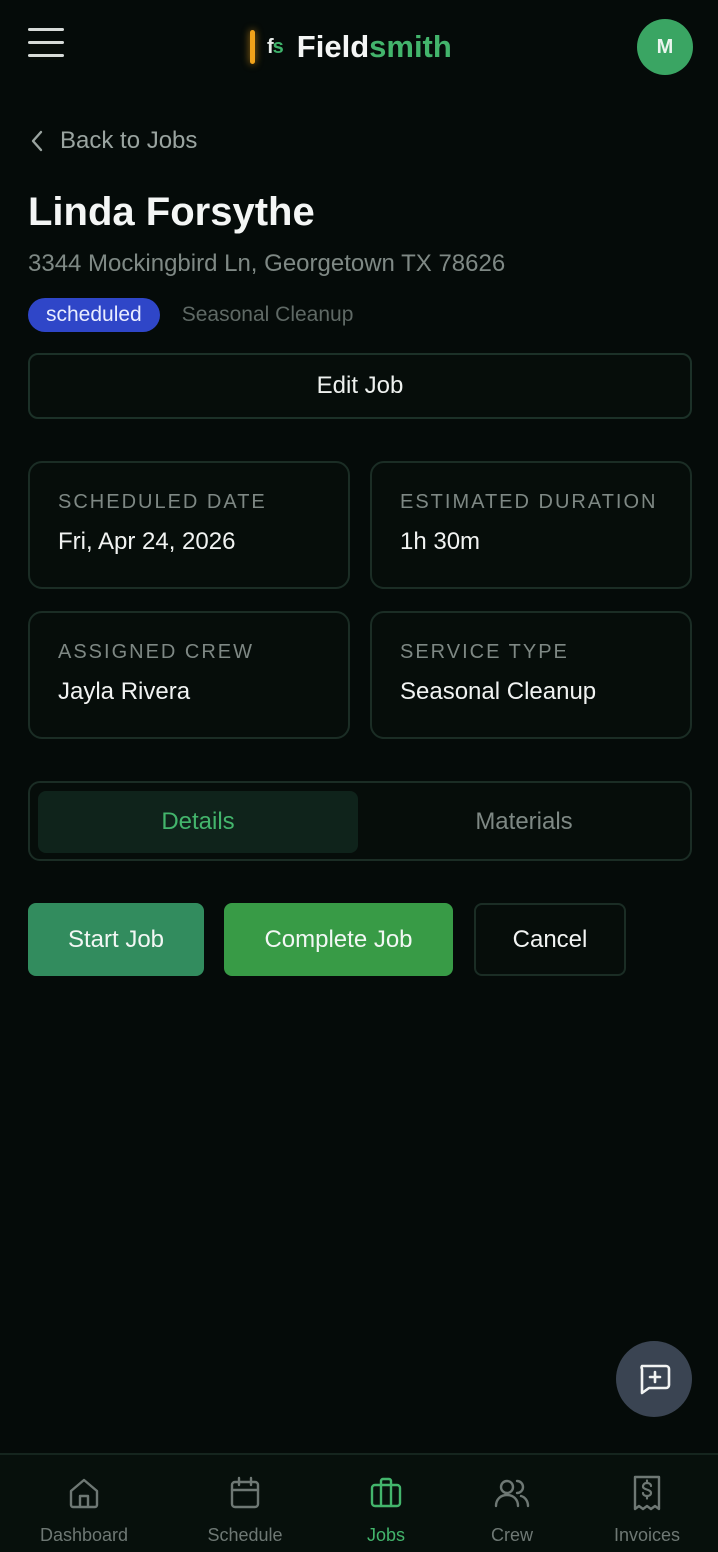  I want to click on nav-label: Crew, so click(511, 1535).